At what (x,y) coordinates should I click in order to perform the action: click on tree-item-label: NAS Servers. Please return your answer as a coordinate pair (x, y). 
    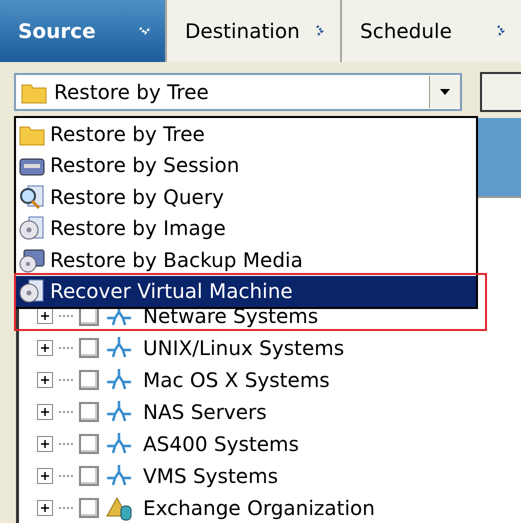
    Looking at the image, I should click on (205, 412).